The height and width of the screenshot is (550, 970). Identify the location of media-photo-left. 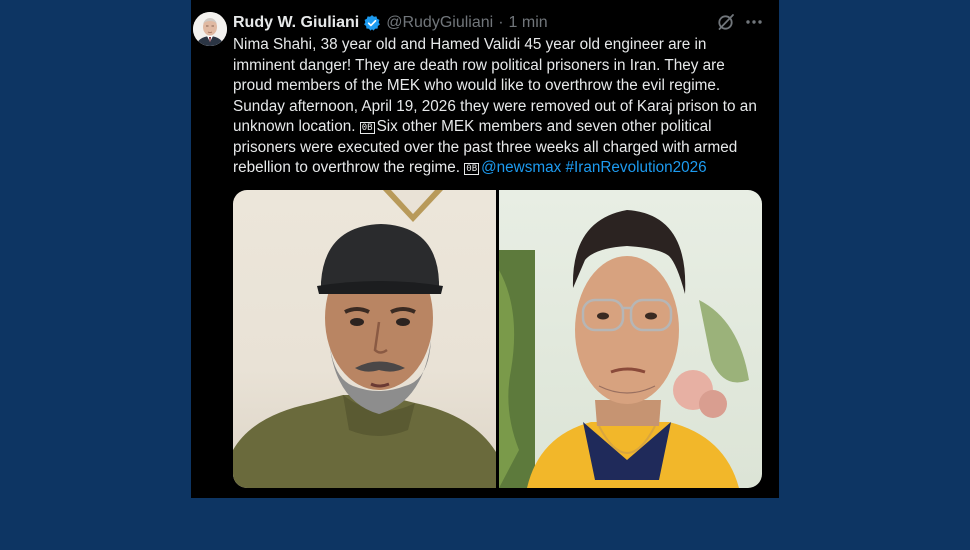
(364, 339).